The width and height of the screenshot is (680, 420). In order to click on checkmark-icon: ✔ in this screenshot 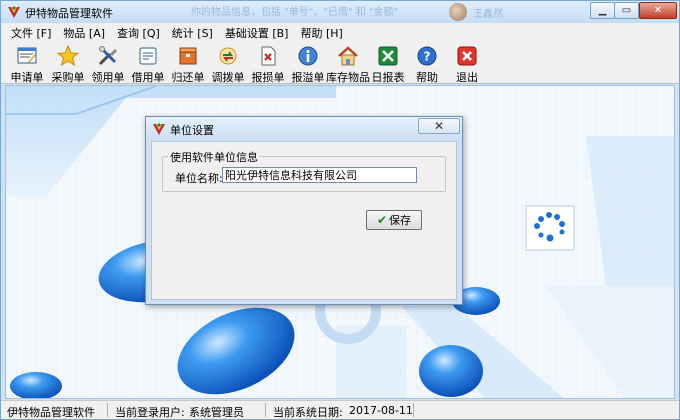, I will do `click(382, 220)`.